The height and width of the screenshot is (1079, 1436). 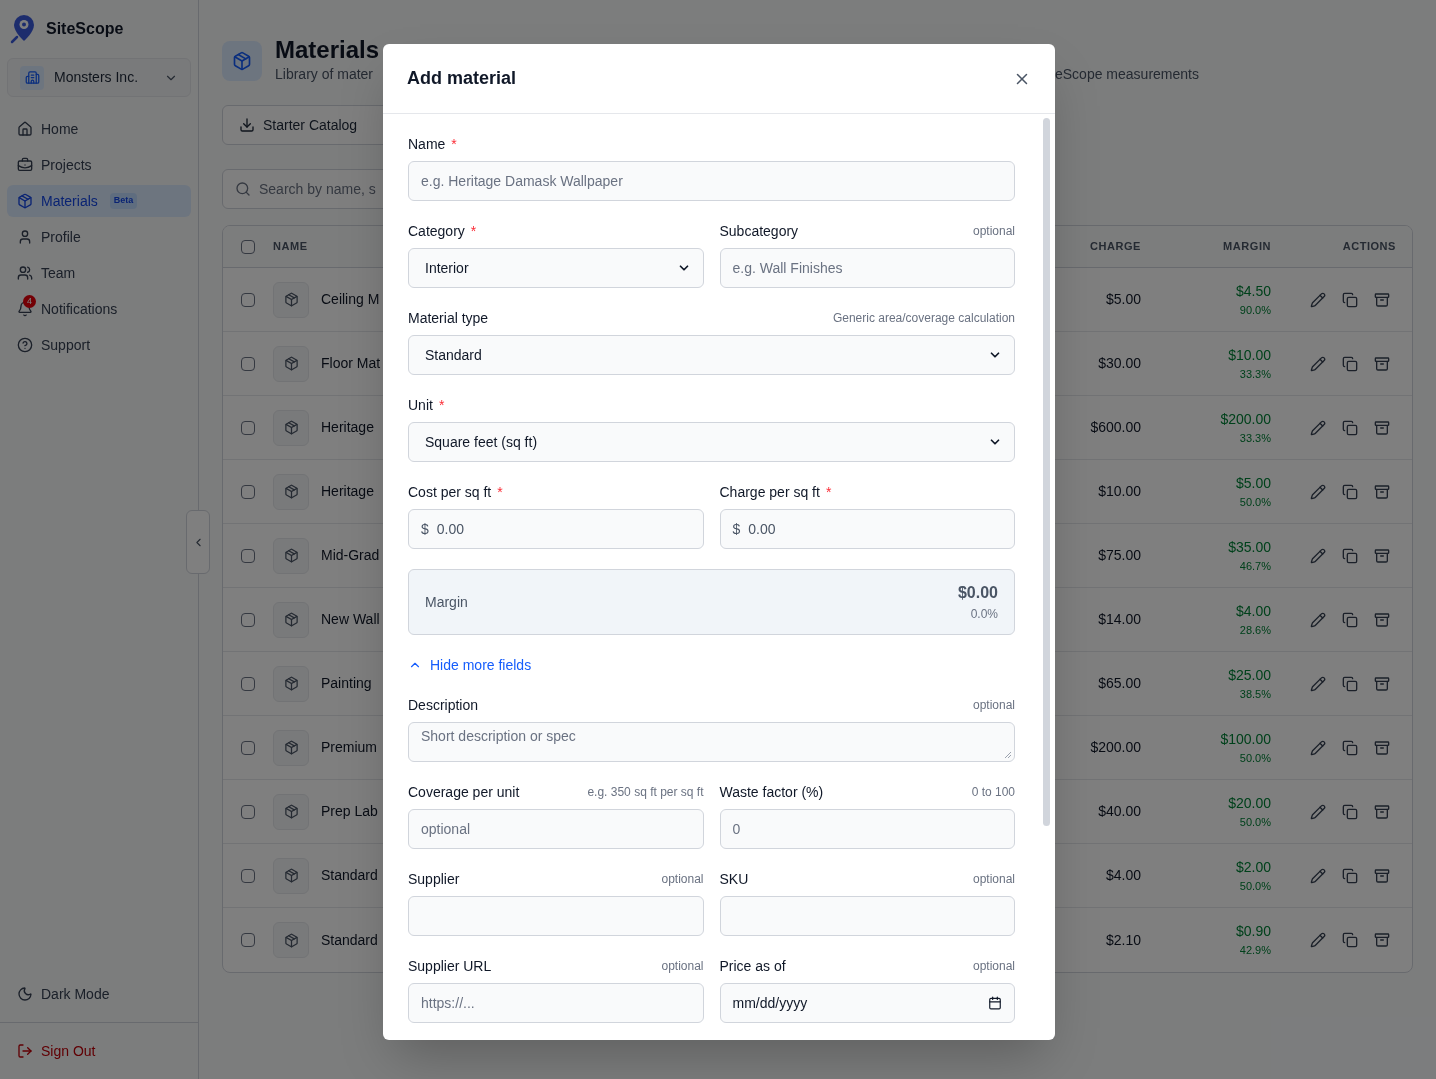 What do you see at coordinates (1369, 247) in the screenshot?
I see `column-header: ACTIONS` at bounding box center [1369, 247].